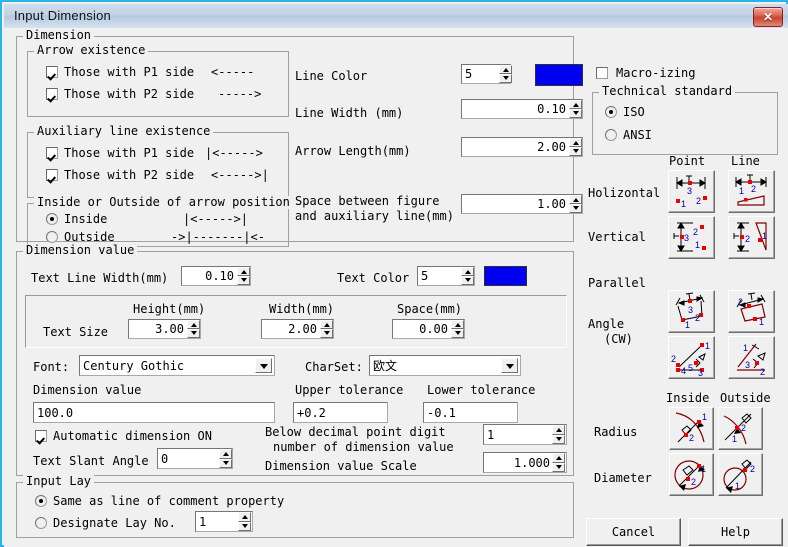 The width and height of the screenshot is (788, 547). Describe the element at coordinates (522, 147) in the screenshot. I see `arrow-length-input: 2.00` at that location.